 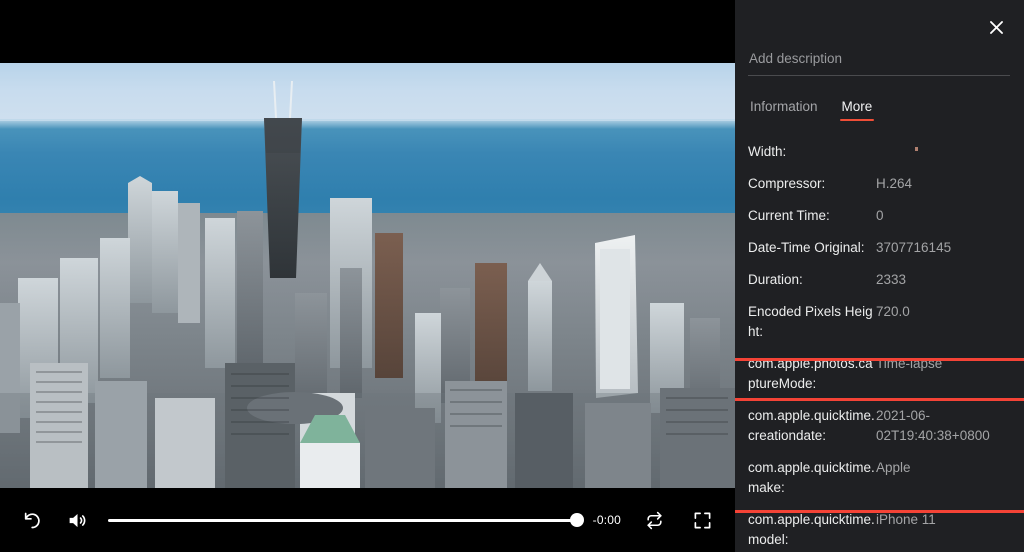 I want to click on metadata-row: Duration: 2333, so click(x=879, y=280).